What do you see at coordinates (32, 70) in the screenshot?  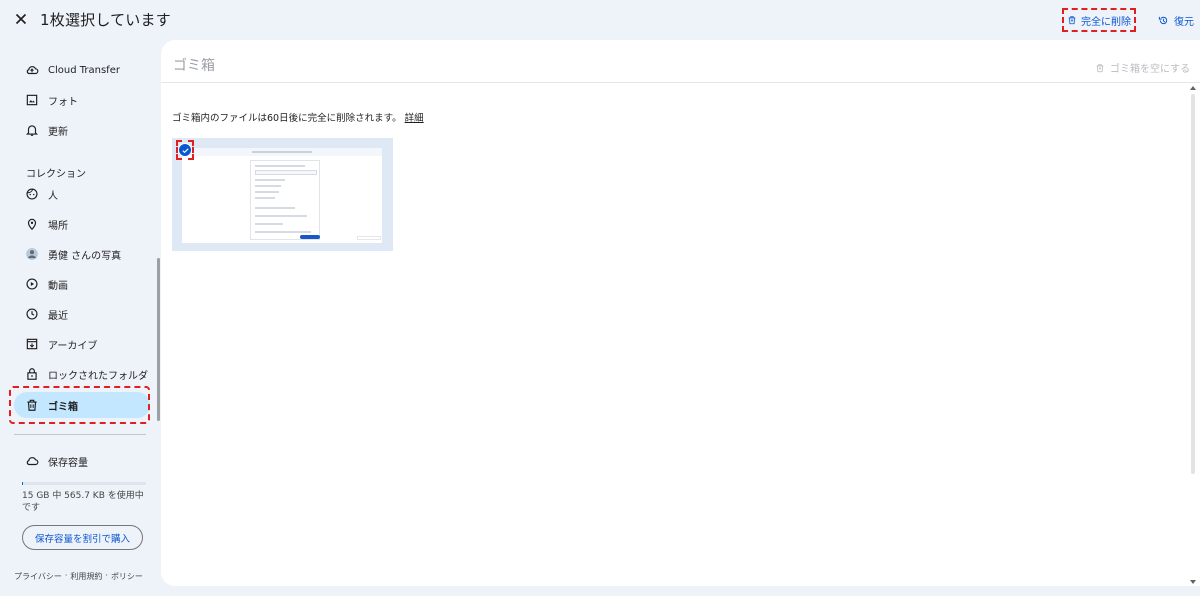 I see `cloud-upload-icon` at bounding box center [32, 70].